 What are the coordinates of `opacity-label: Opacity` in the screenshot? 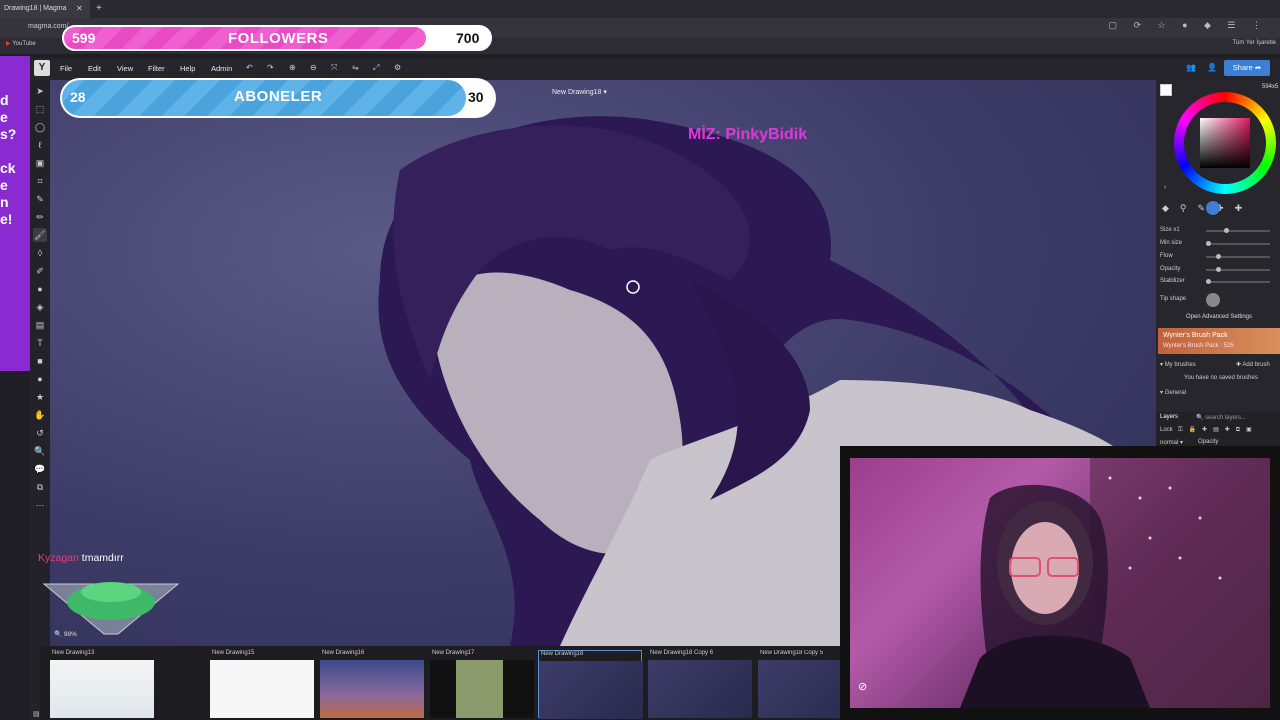 It's located at (1170, 269).